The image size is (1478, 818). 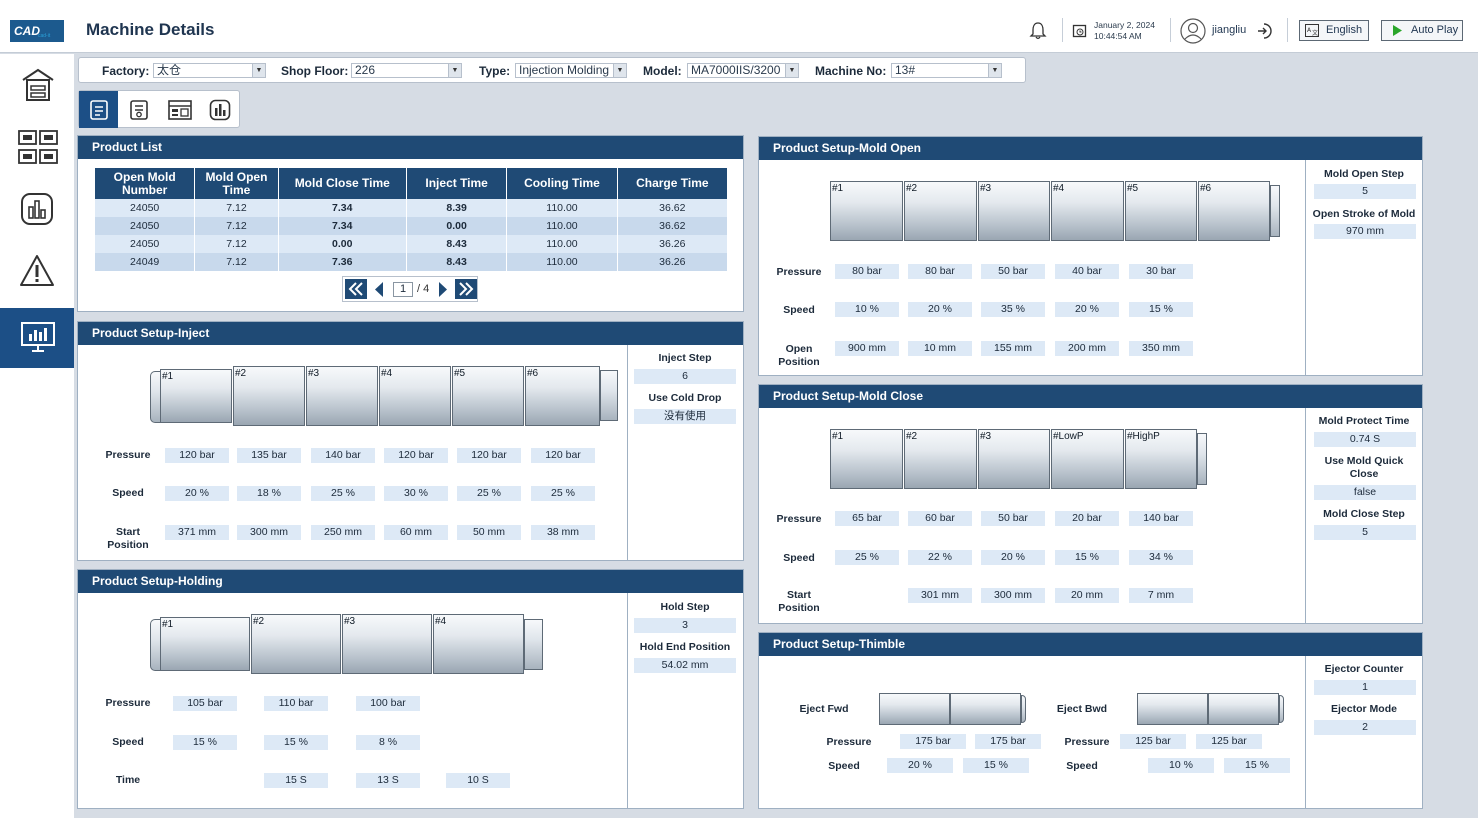 What do you see at coordinates (416, 455) in the screenshot?
I see `pressure-value: 120 bar` at bounding box center [416, 455].